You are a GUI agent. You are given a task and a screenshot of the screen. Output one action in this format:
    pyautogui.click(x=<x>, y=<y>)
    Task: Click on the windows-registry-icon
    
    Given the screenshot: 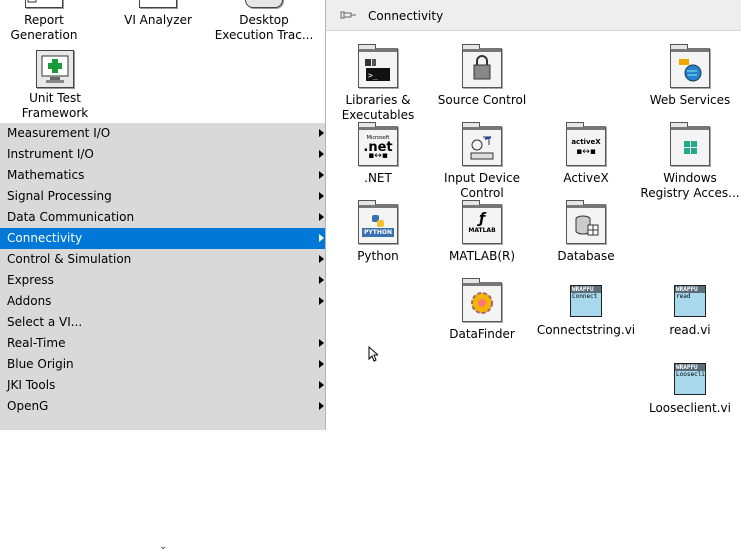 What is the action you would take?
    pyautogui.click(x=690, y=144)
    